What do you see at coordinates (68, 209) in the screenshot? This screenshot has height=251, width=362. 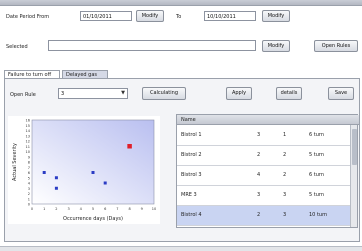 I see `x-tick-label: 3` at bounding box center [68, 209].